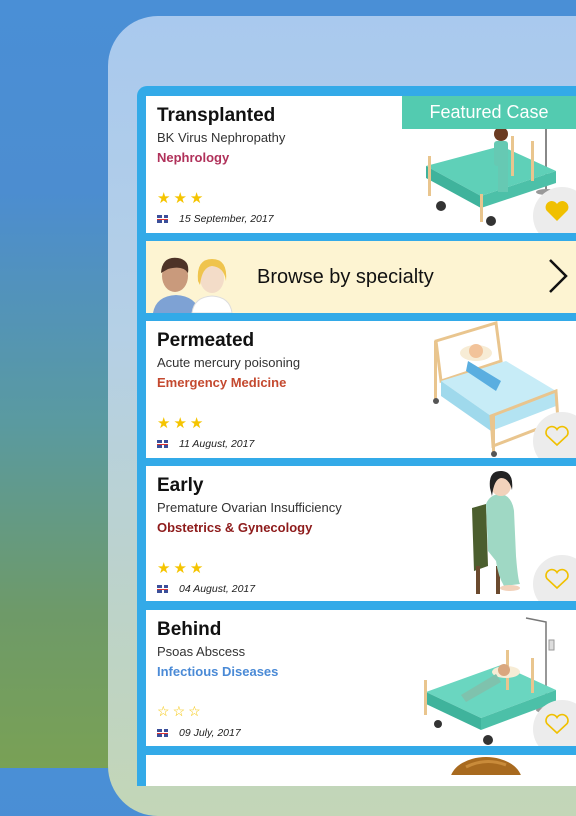 The width and height of the screenshot is (576, 816). What do you see at coordinates (189, 629) in the screenshot?
I see `case-title: Behind` at bounding box center [189, 629].